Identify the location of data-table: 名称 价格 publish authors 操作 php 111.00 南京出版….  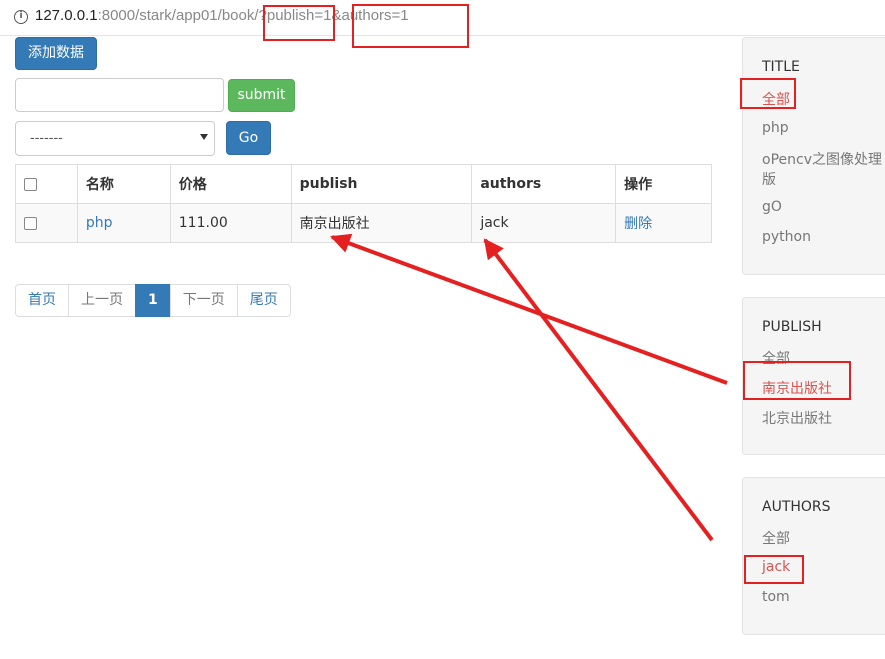
(363, 203).